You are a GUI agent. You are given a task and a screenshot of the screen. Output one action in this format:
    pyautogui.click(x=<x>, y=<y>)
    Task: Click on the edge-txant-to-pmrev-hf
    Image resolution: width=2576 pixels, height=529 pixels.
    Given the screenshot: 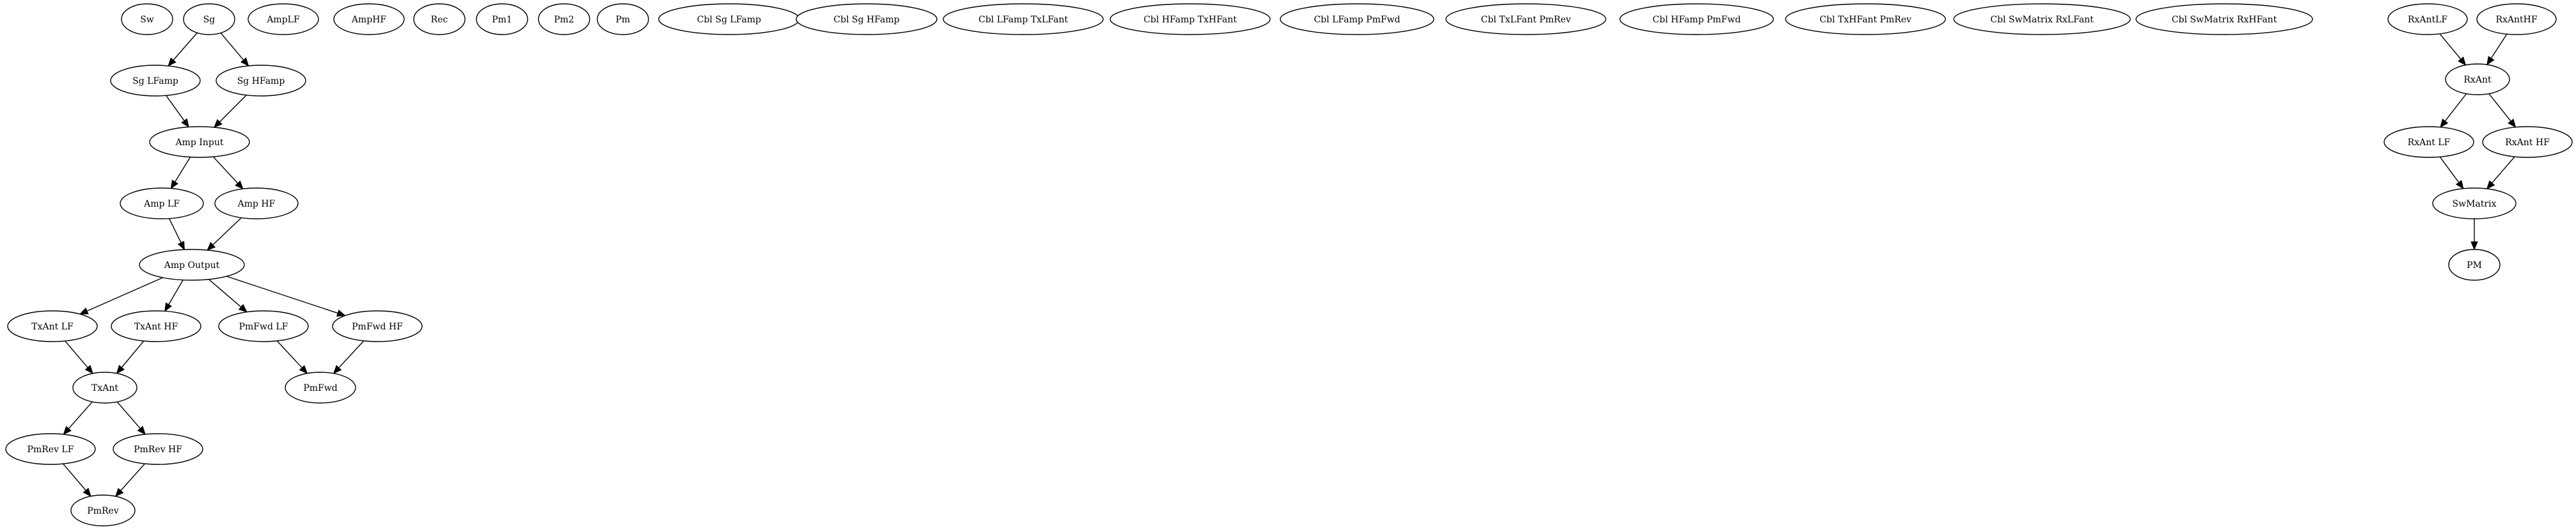 What is the action you would take?
    pyautogui.click(x=128, y=415)
    